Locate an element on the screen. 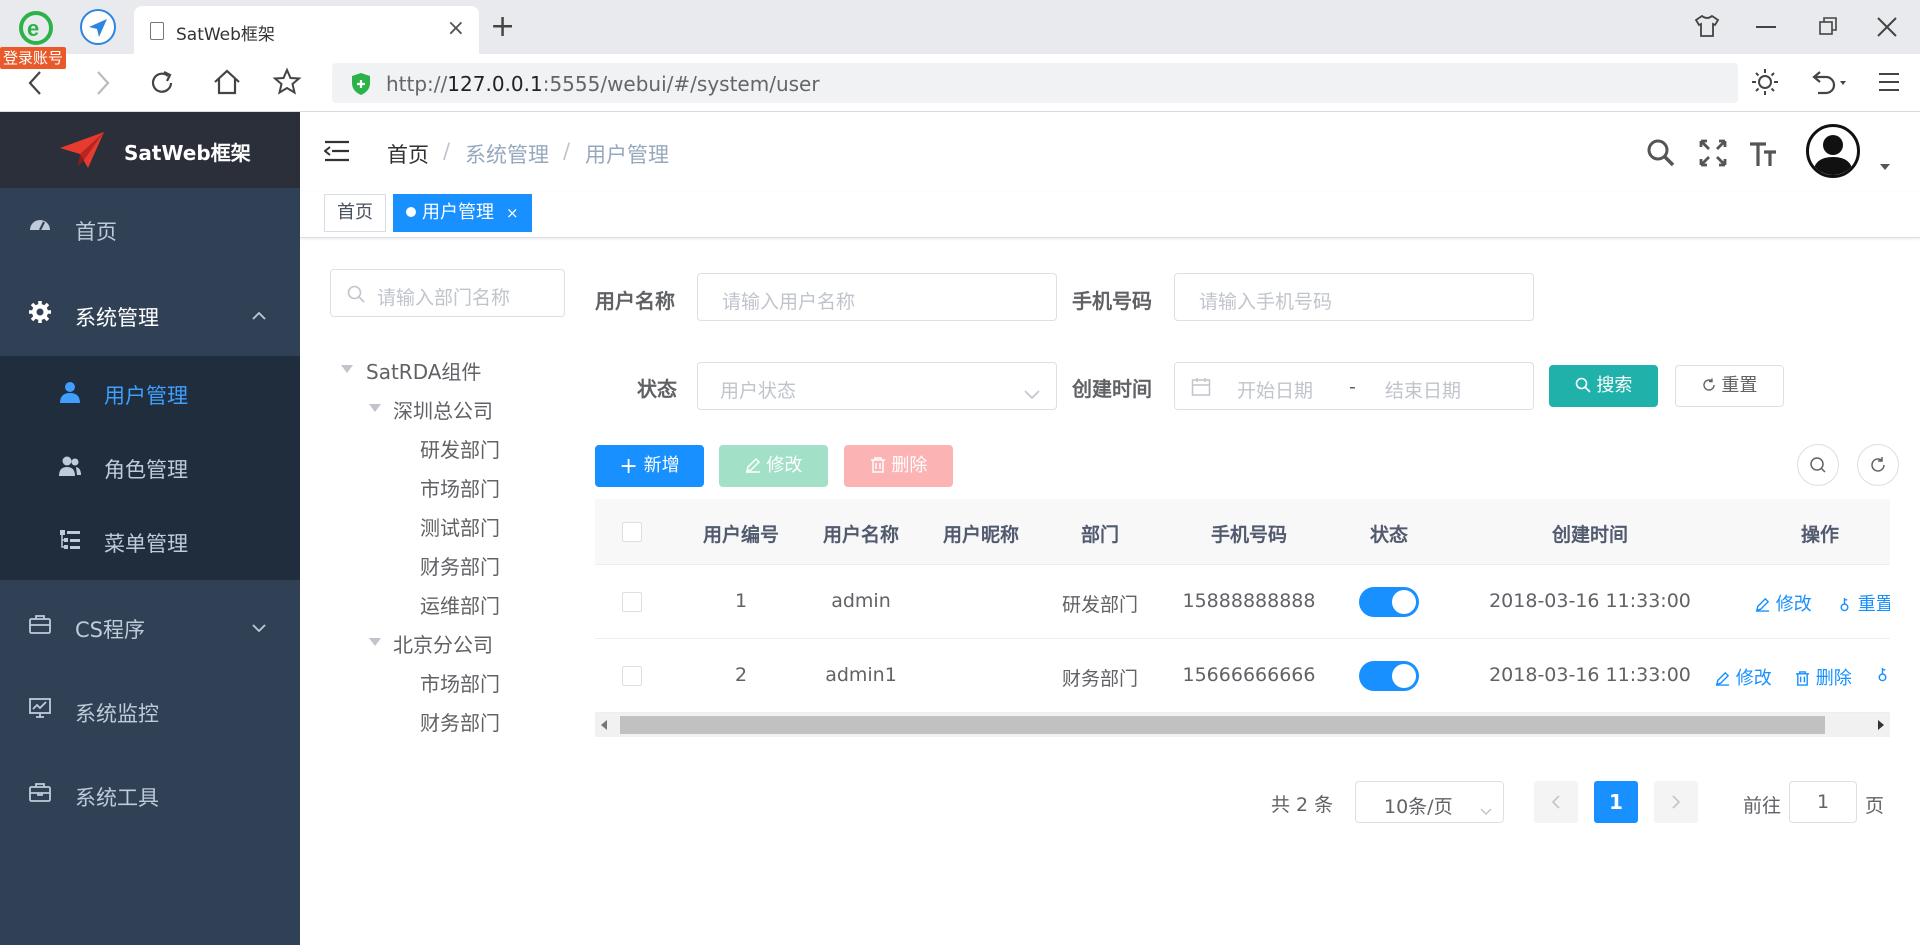 The image size is (1920, 945). next-page-button is located at coordinates (1676, 802).